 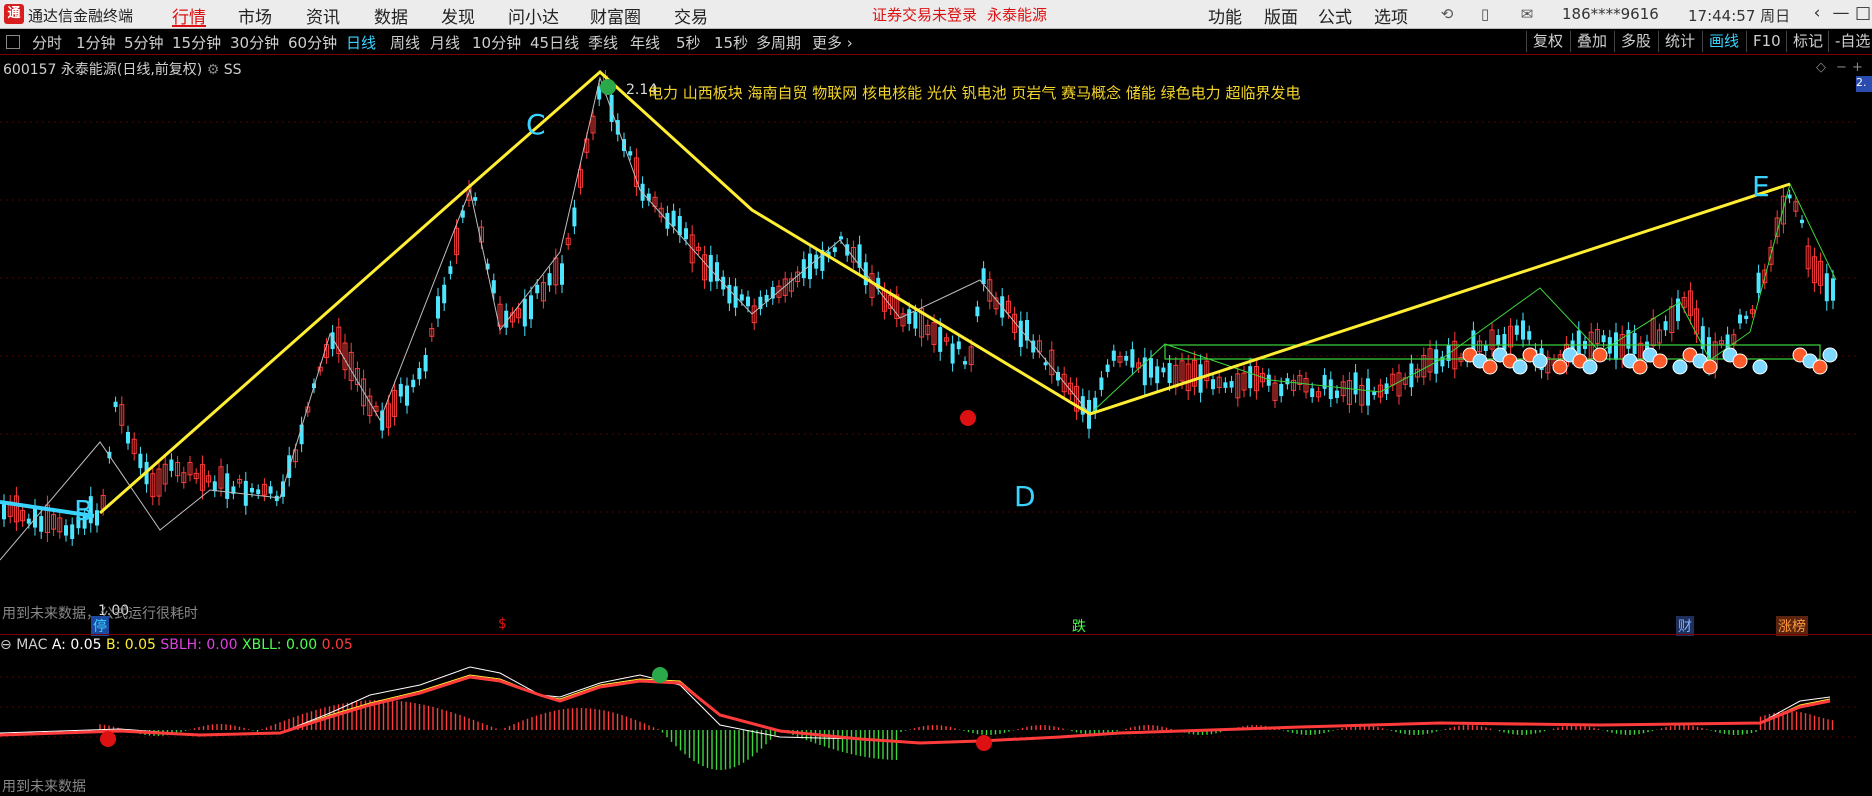 What do you see at coordinates (1079, 626) in the screenshot?
I see `event-fall: 跌` at bounding box center [1079, 626].